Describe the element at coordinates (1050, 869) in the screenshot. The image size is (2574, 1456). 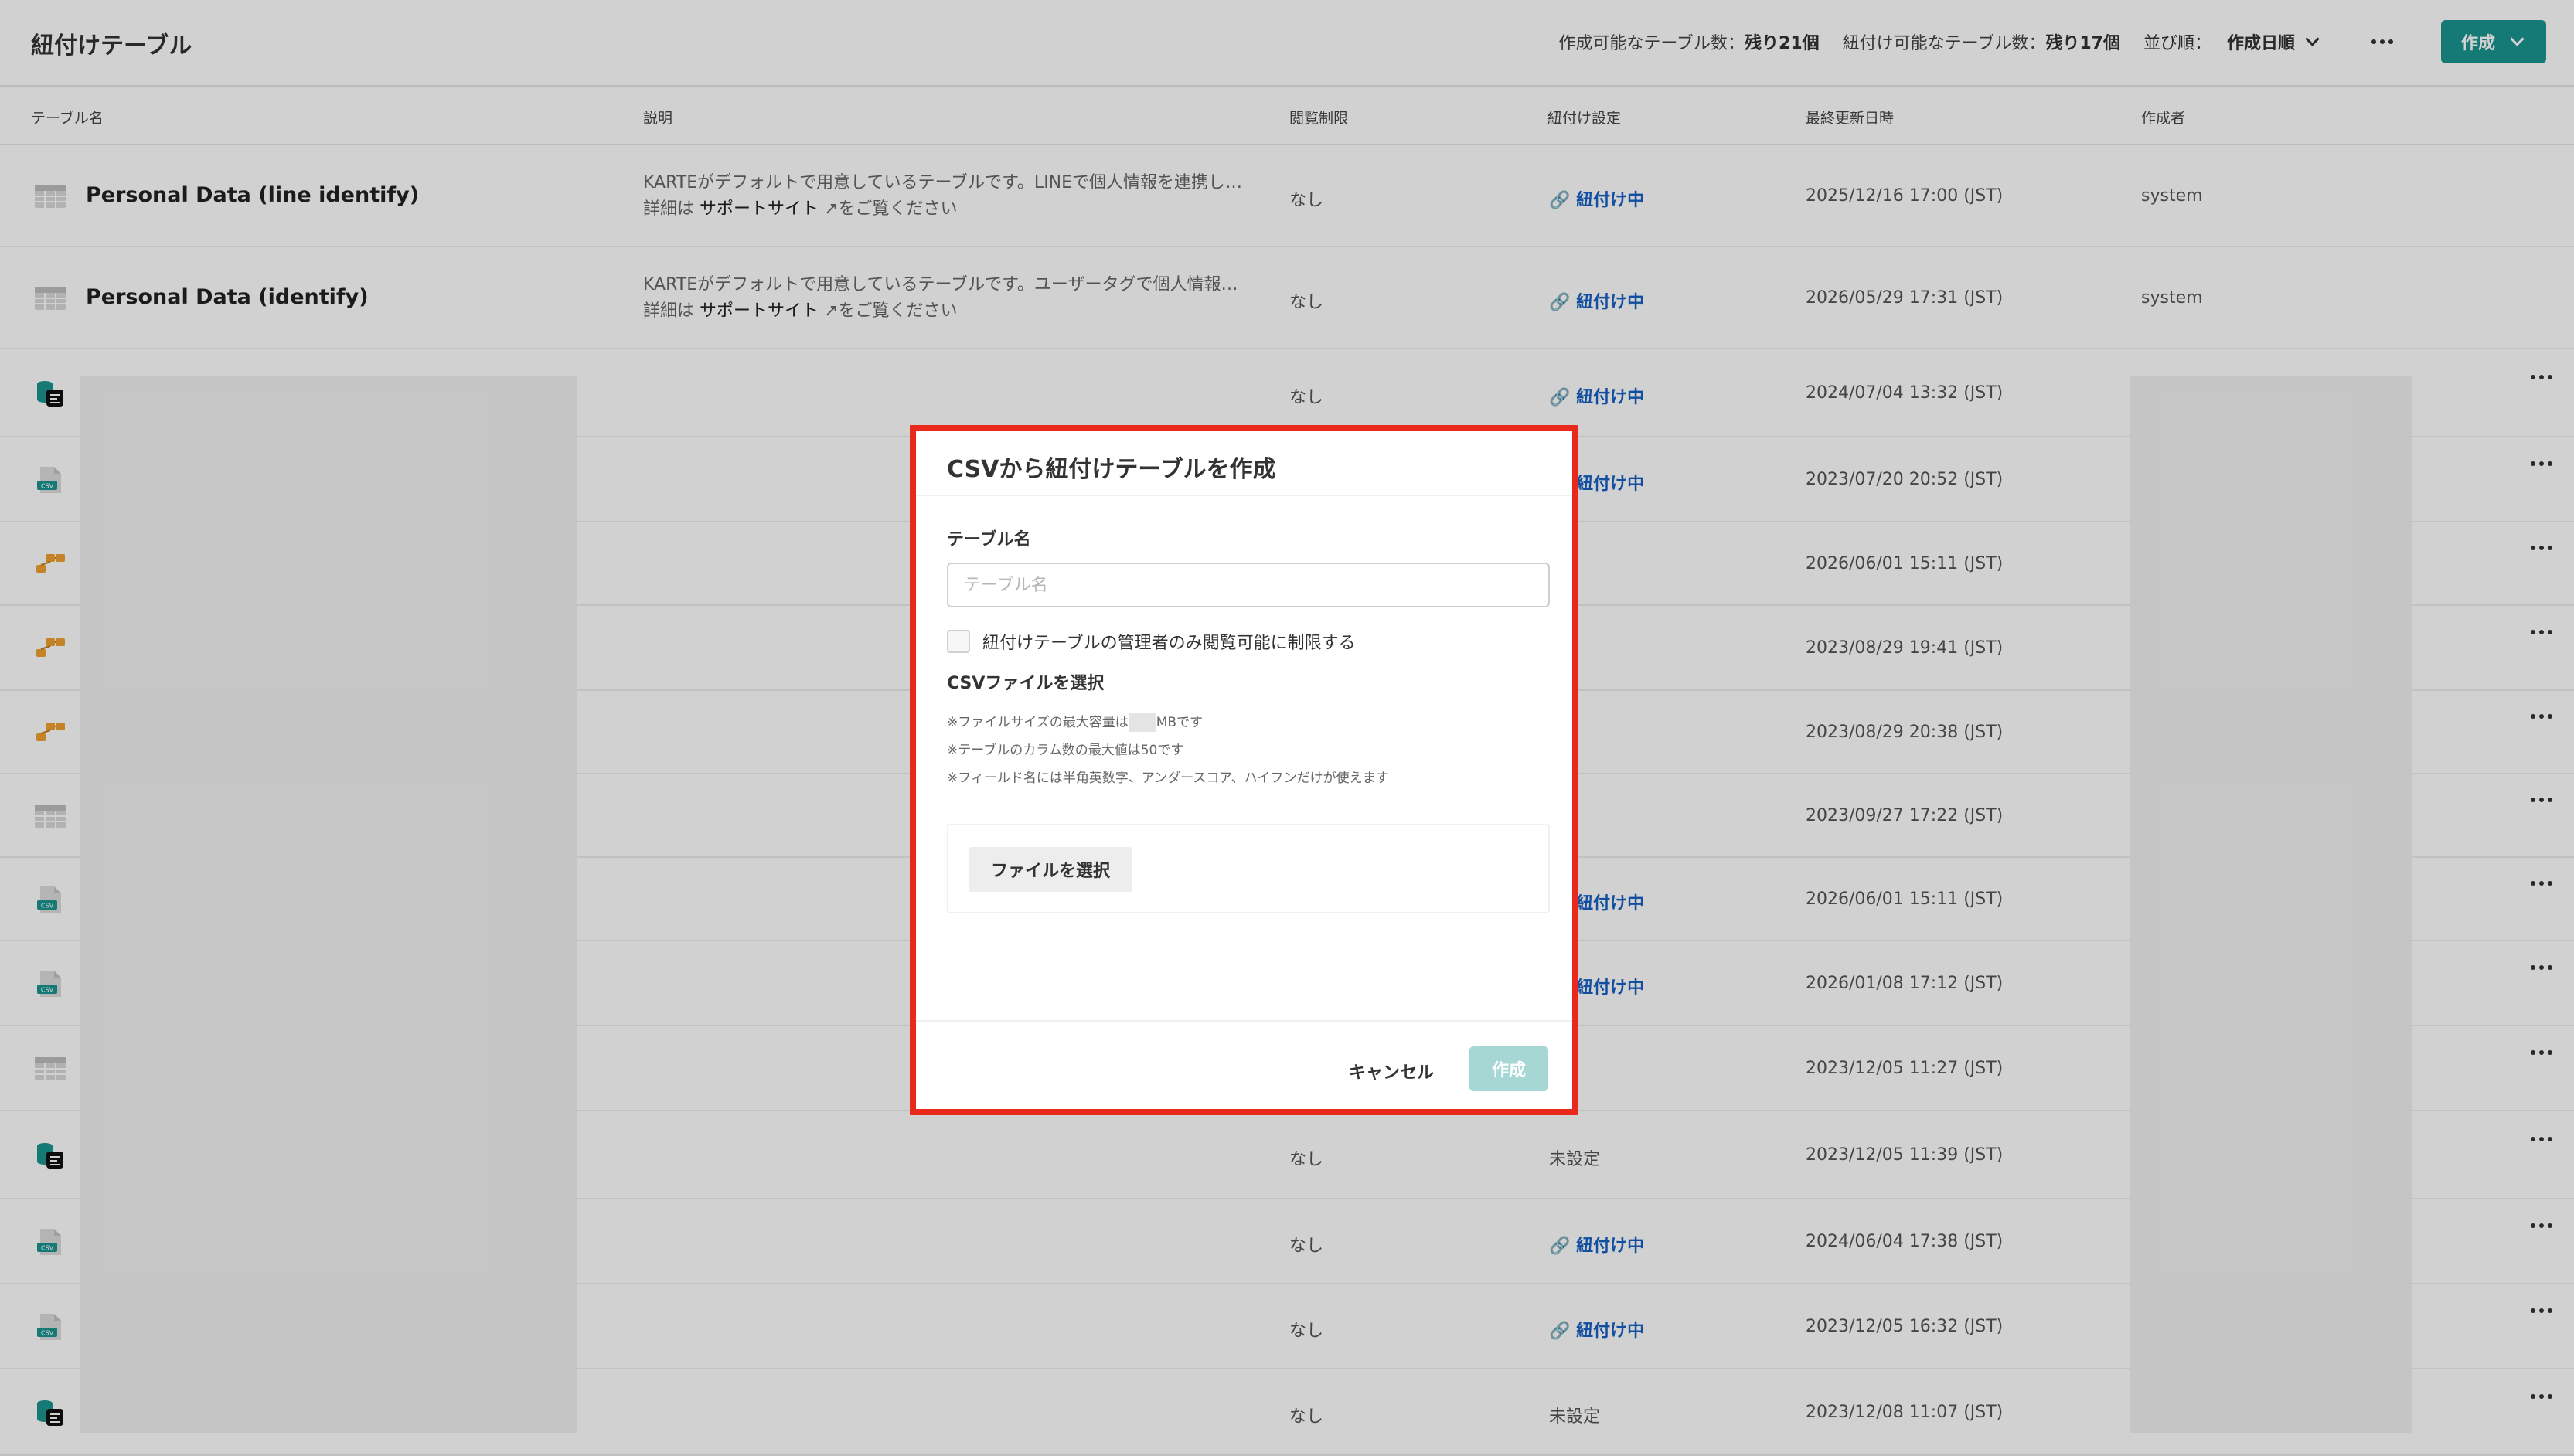
I see `choose-file-button: ファイルを選択` at that location.